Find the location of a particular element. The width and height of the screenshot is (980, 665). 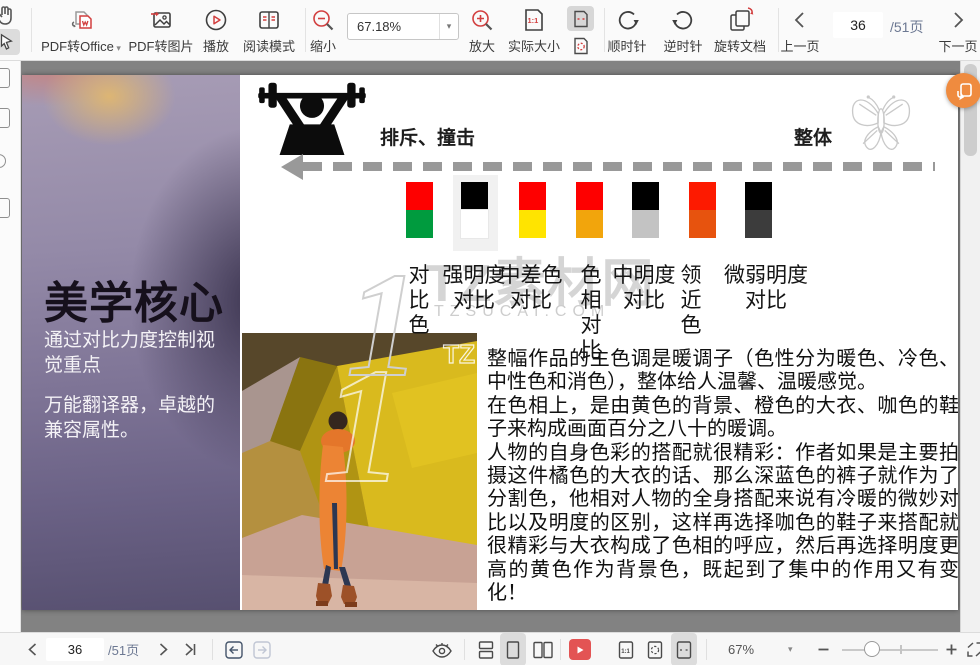

zoom-slider-minus-button is located at coordinates (823, 649).